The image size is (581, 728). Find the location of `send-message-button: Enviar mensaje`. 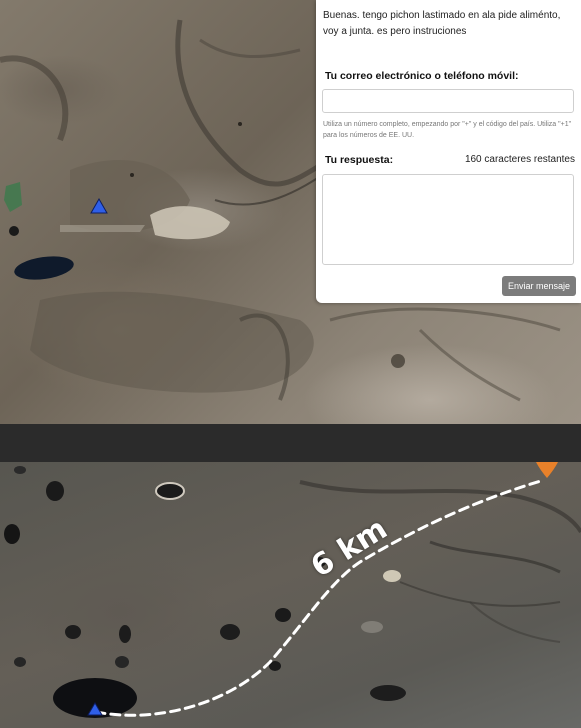

send-message-button: Enviar mensaje is located at coordinates (538, 286).